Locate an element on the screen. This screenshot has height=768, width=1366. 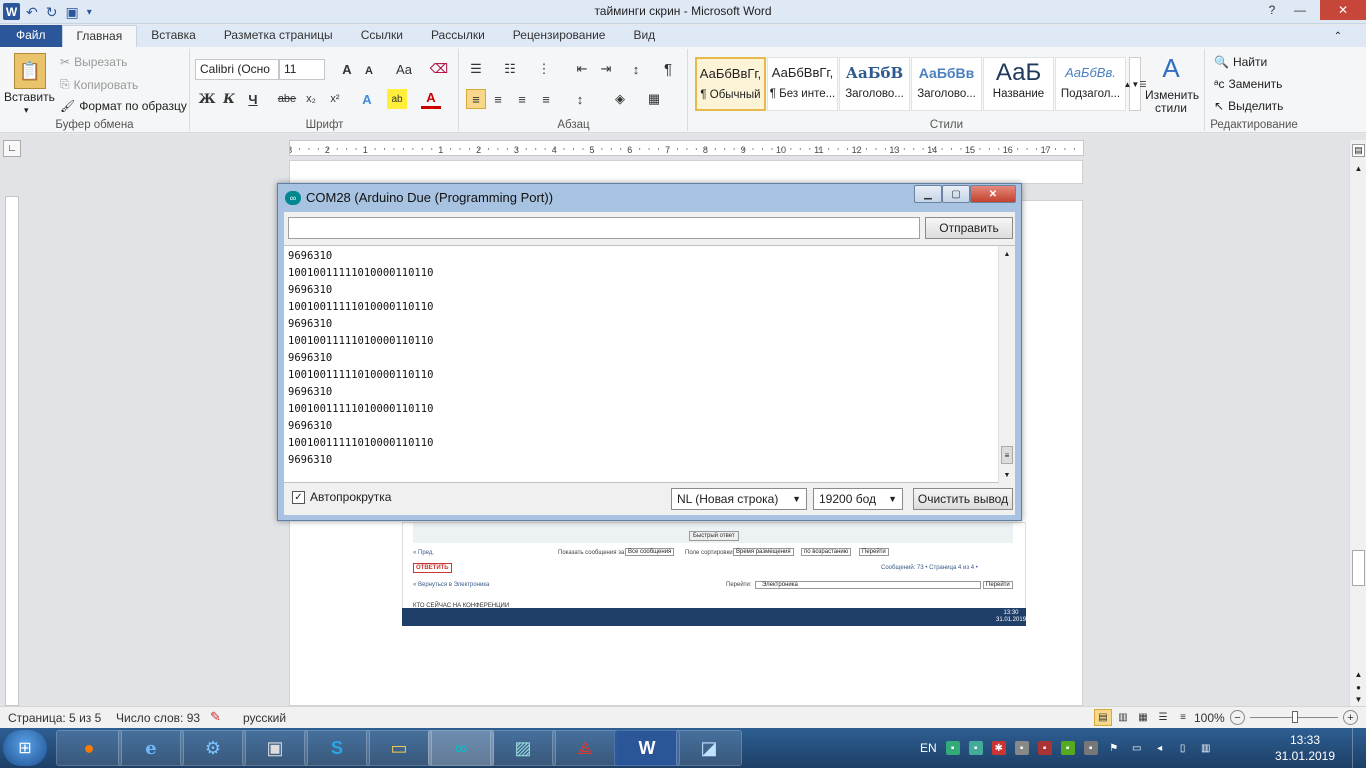
font-name-combo: Calibri (Осно is located at coordinates (237, 69).